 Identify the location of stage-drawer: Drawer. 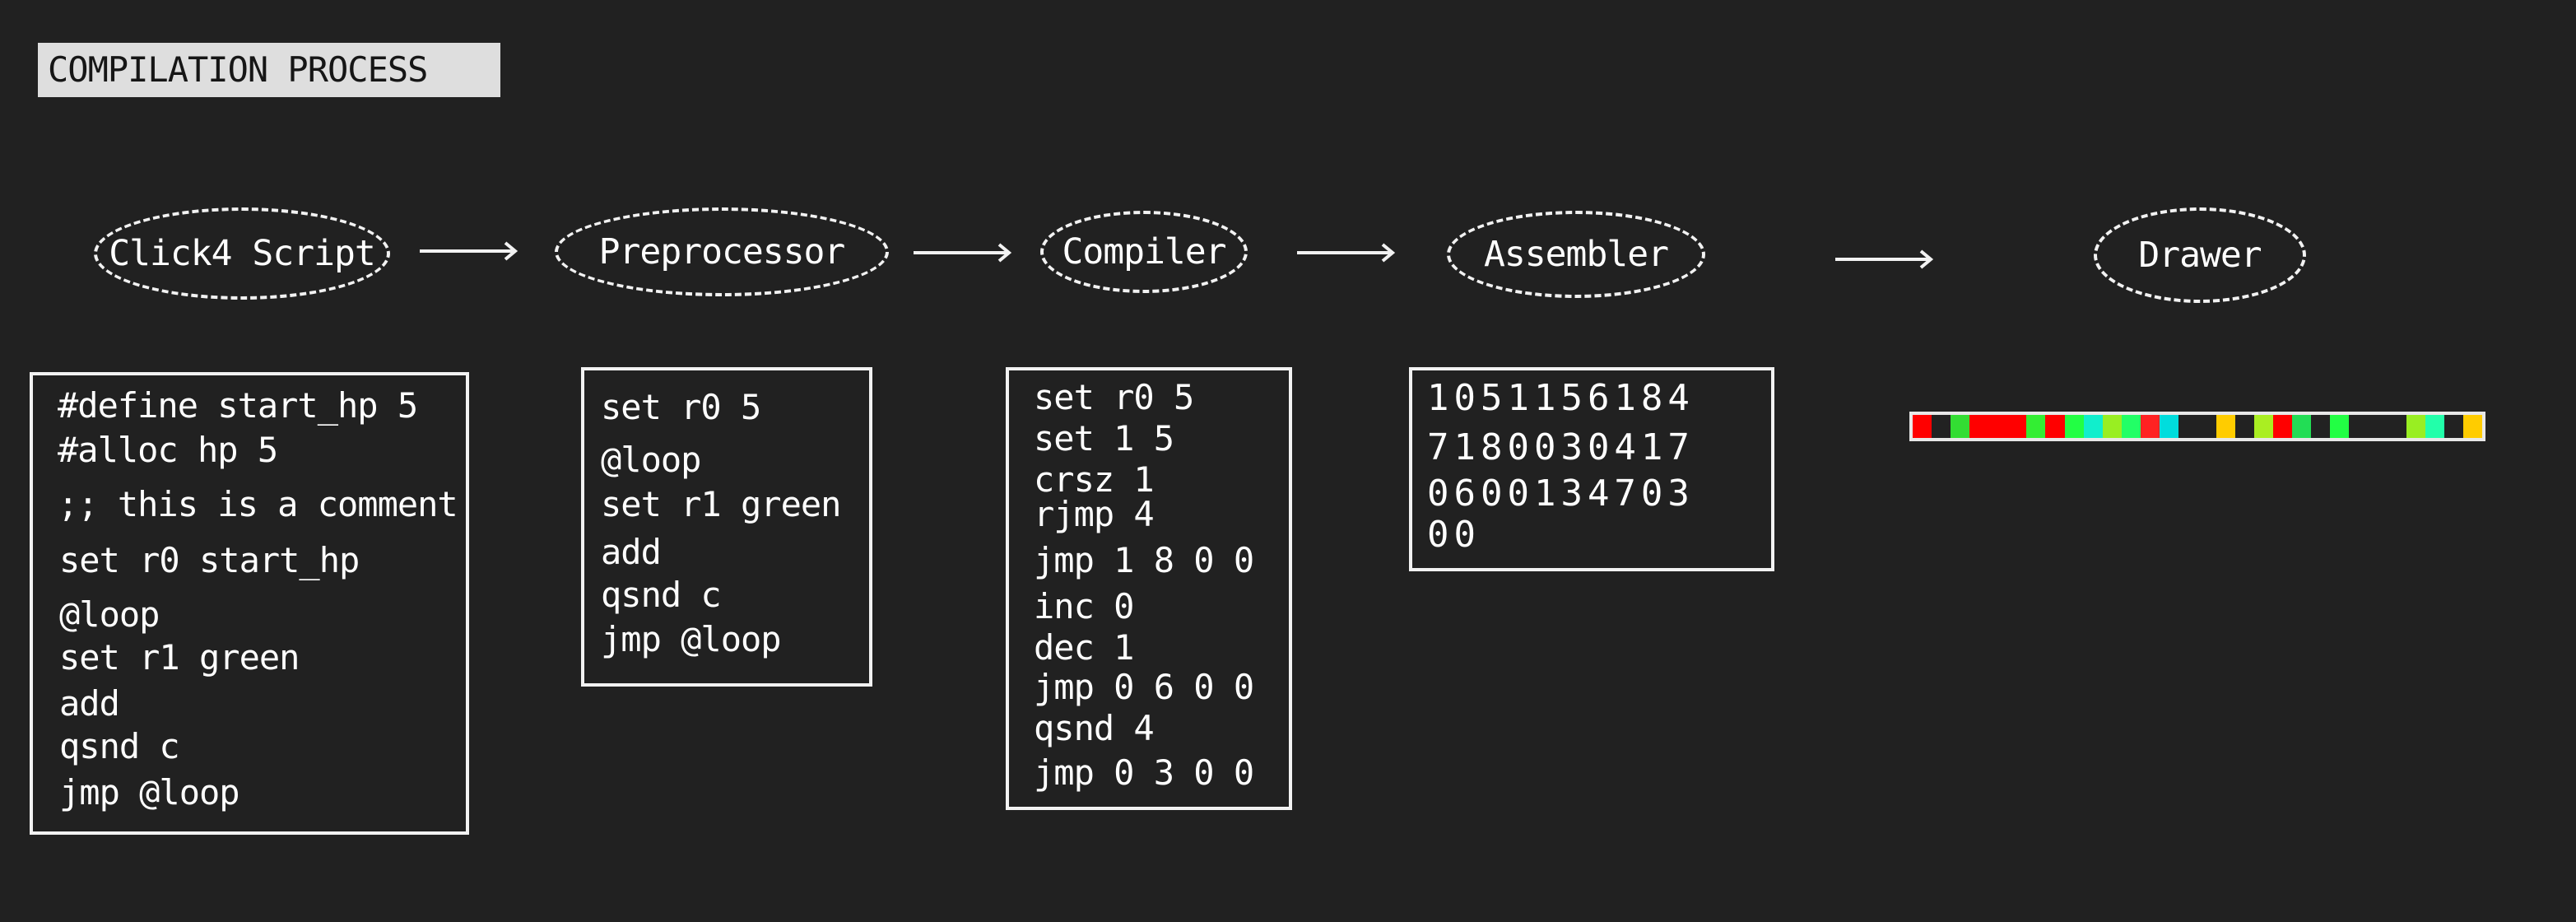
(2200, 255).